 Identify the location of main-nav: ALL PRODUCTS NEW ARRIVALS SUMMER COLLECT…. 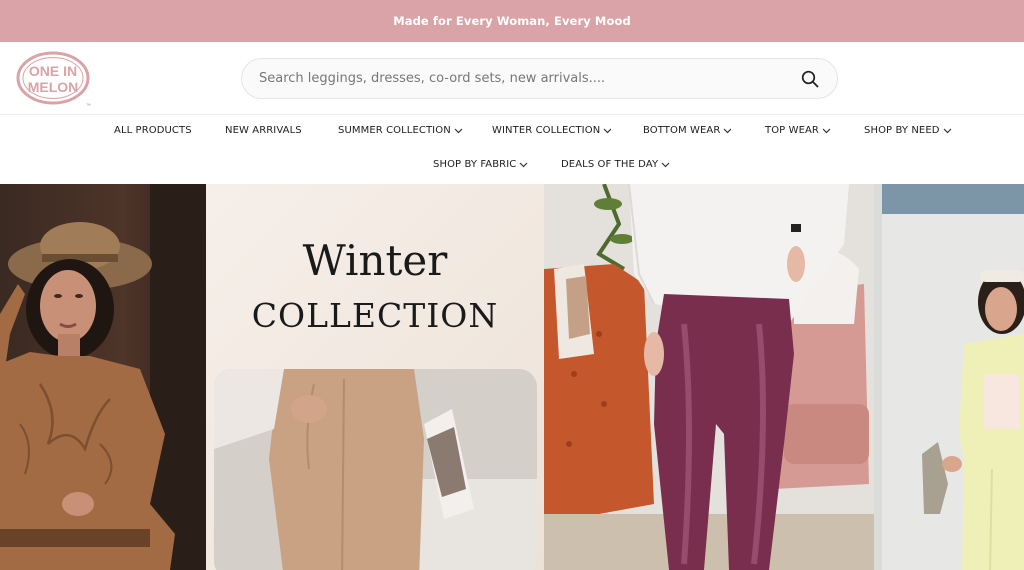
(512, 149).